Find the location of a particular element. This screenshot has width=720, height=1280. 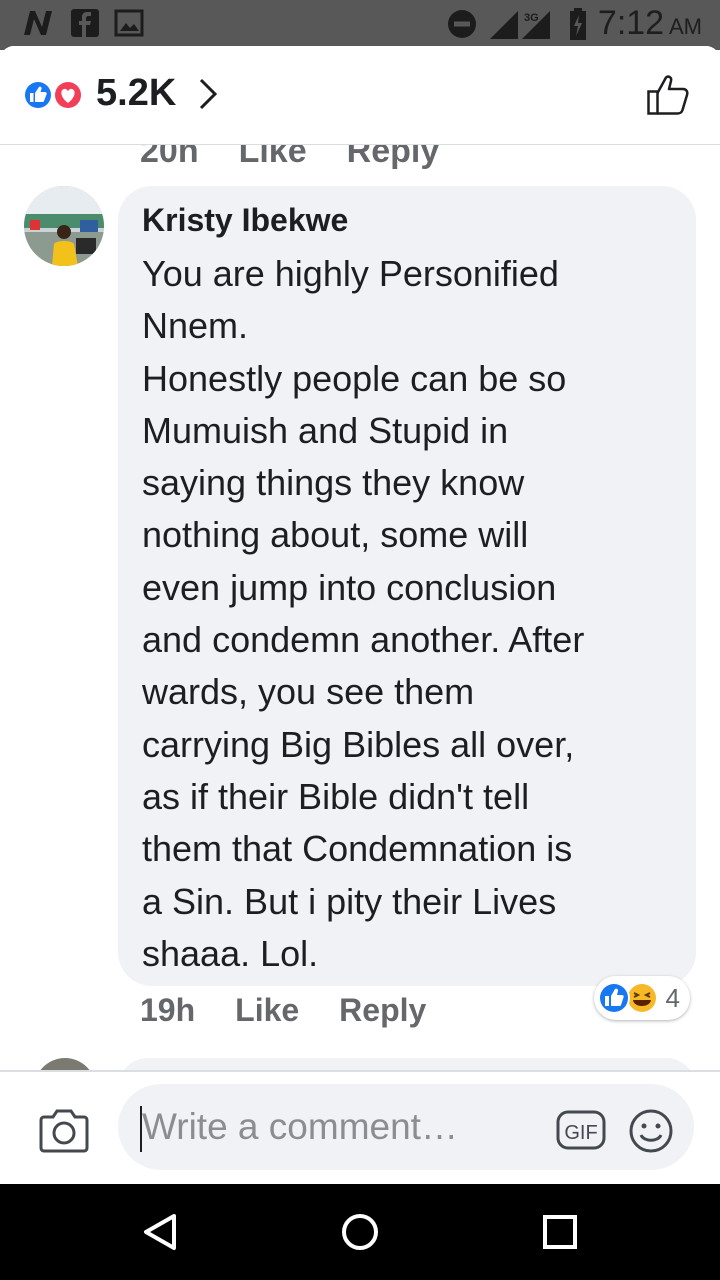

facebook-icon is located at coordinates (85, 23).